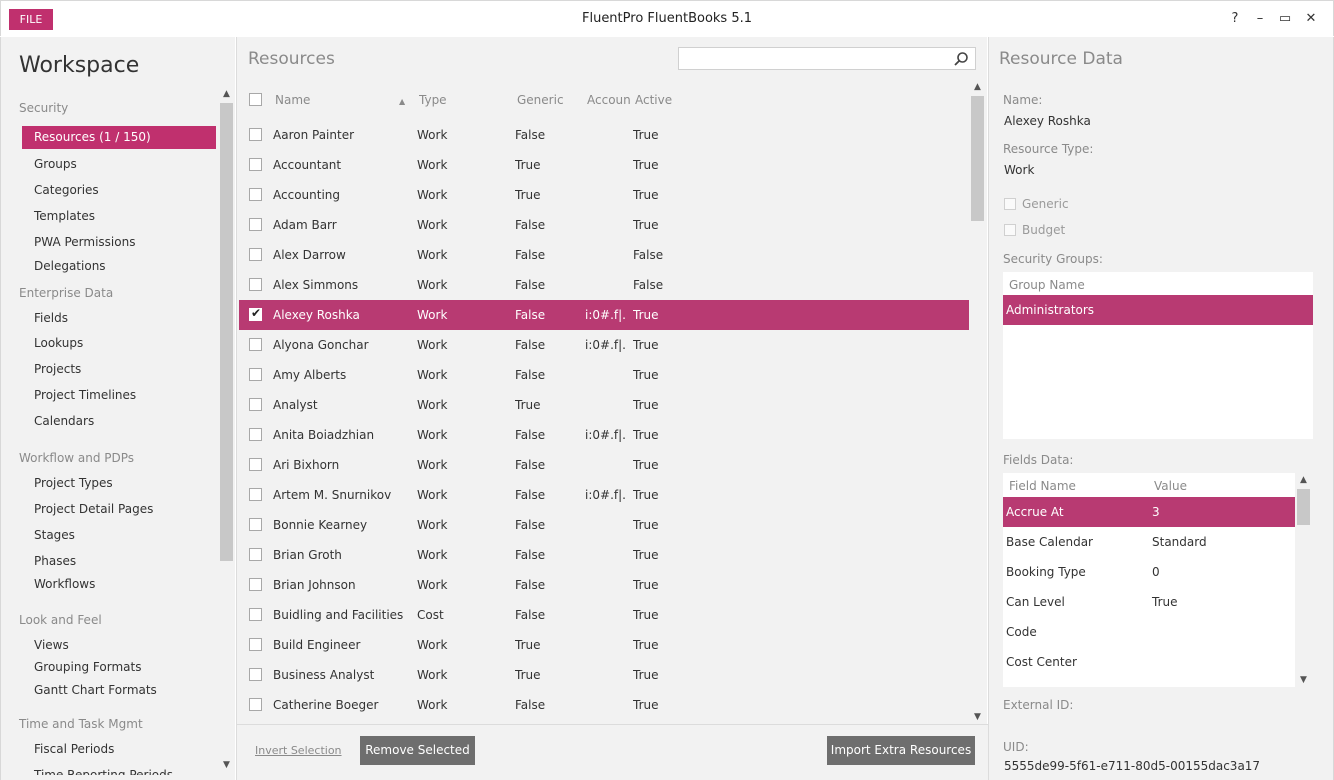  What do you see at coordinates (1149, 602) in the screenshot?
I see `field-row: Can Level True` at bounding box center [1149, 602].